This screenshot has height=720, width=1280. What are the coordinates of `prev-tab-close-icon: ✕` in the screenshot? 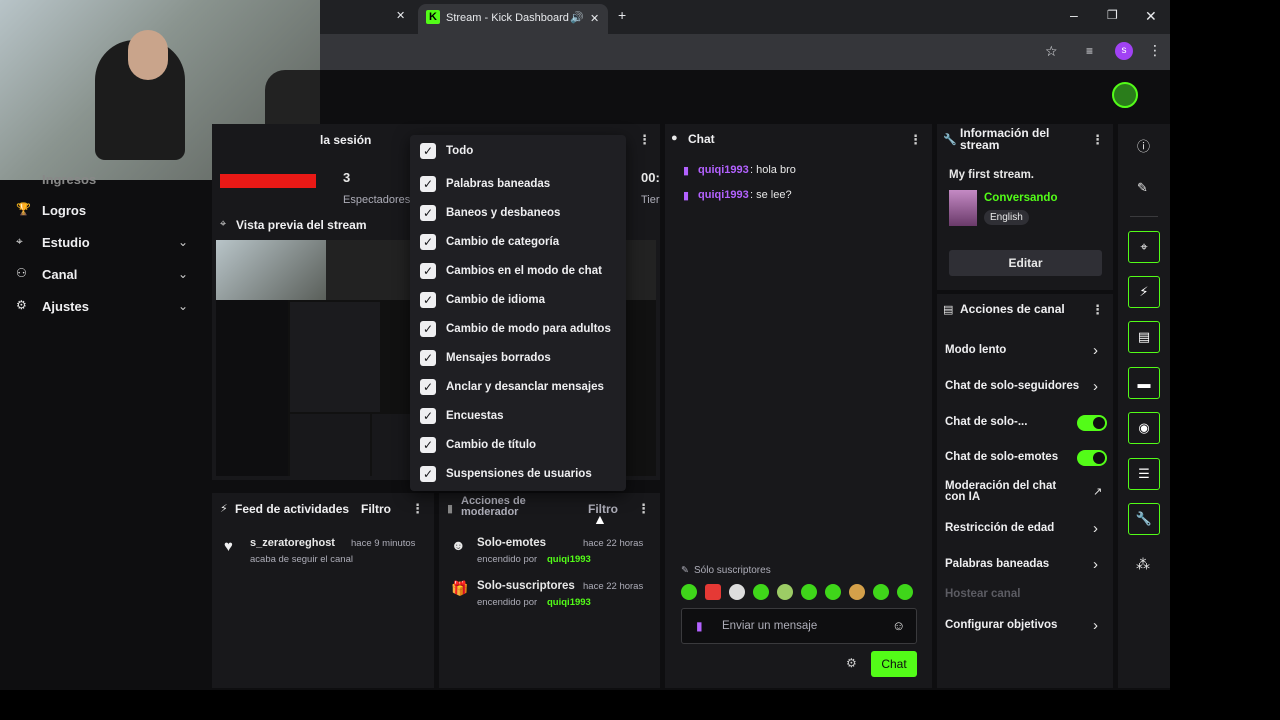 It's located at (400, 15).